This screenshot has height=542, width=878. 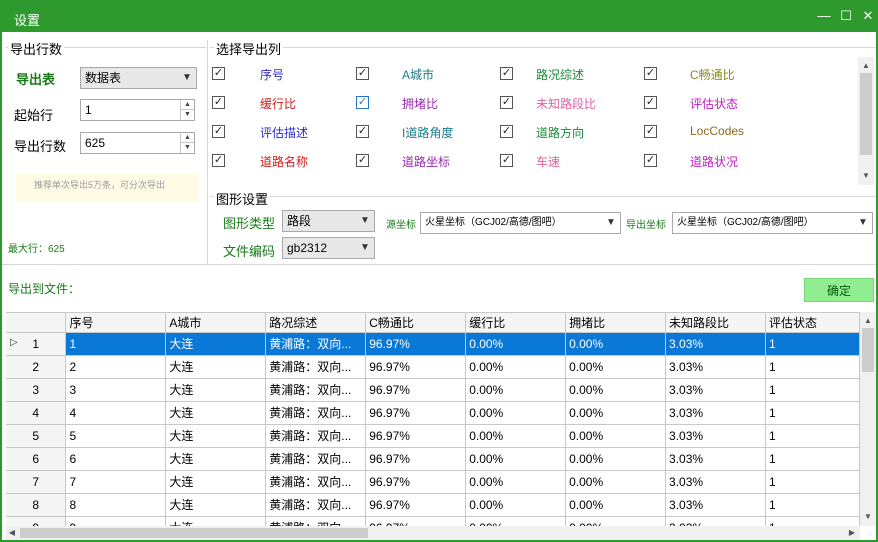 I want to click on table-cell: 7, so click(x=116, y=482).